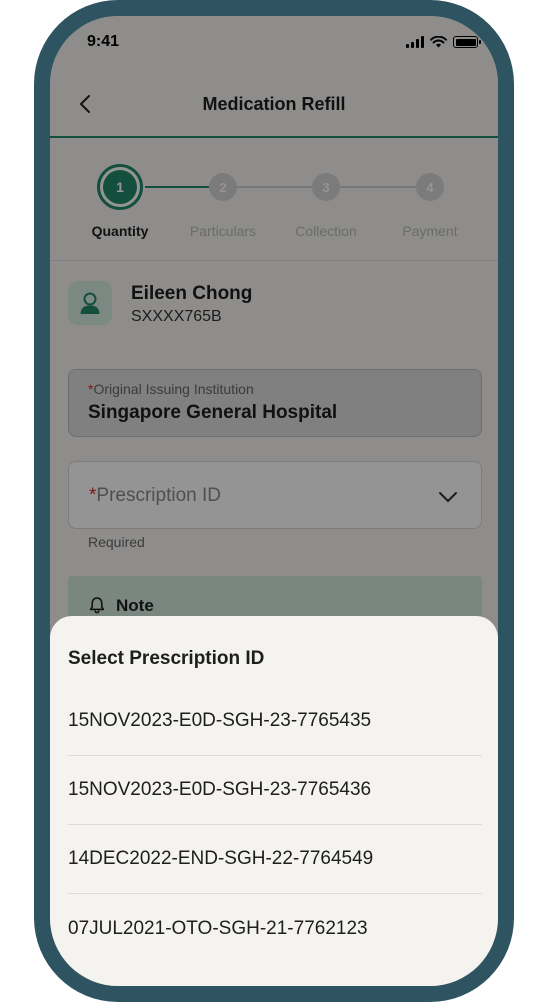 The width and height of the screenshot is (548, 1002). What do you see at coordinates (166, 658) in the screenshot?
I see `sheet-title: Select Prescription ID` at bounding box center [166, 658].